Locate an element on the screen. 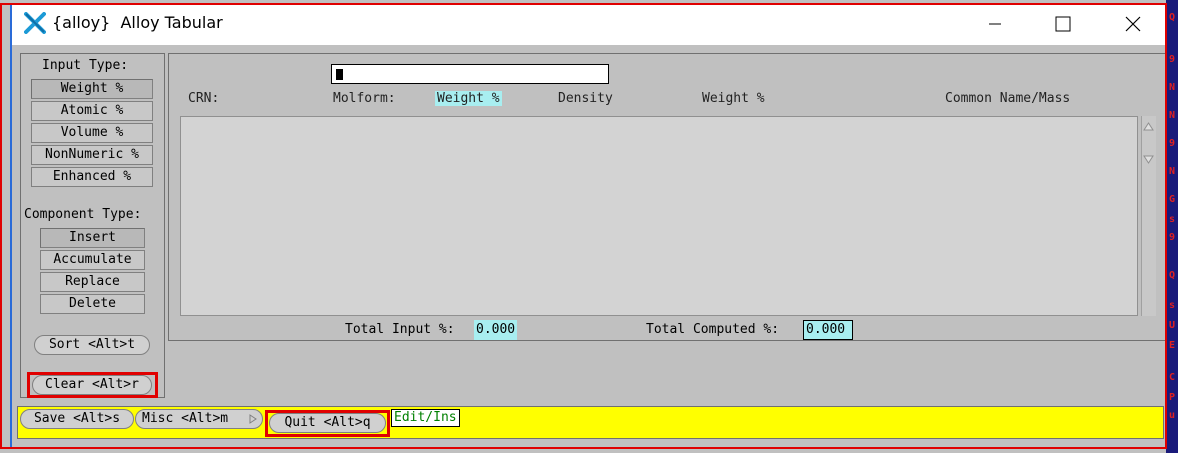 This screenshot has height=453, width=1178. title-bar: {alloy} Alloy Tabular is located at coordinates (589, 24).